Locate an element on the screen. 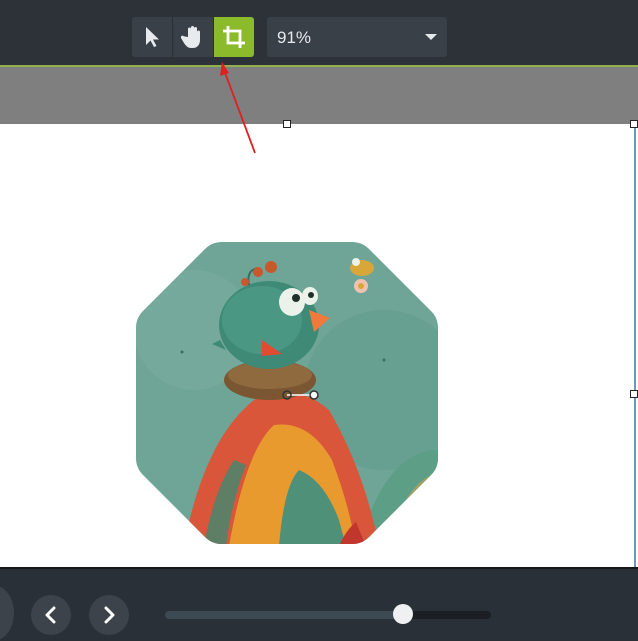 The image size is (638, 641). canvas-handle-top-right is located at coordinates (634, 124).